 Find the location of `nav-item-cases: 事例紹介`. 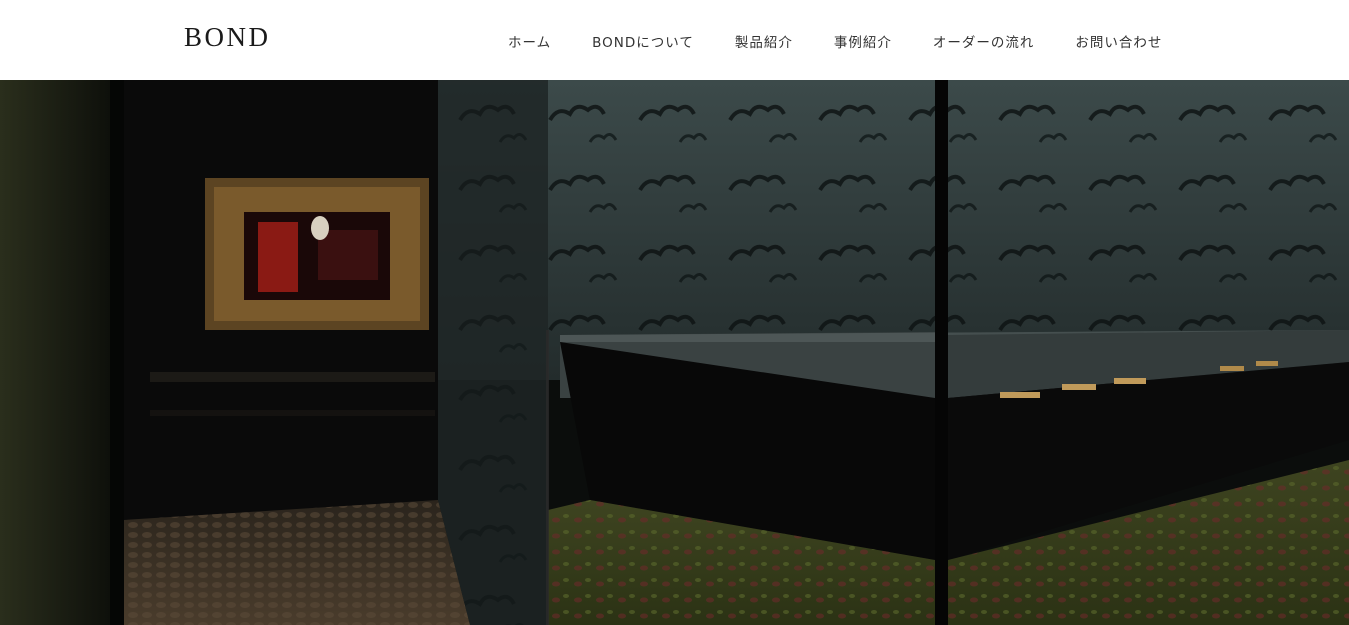

nav-item-cases: 事例紹介 is located at coordinates (863, 41).